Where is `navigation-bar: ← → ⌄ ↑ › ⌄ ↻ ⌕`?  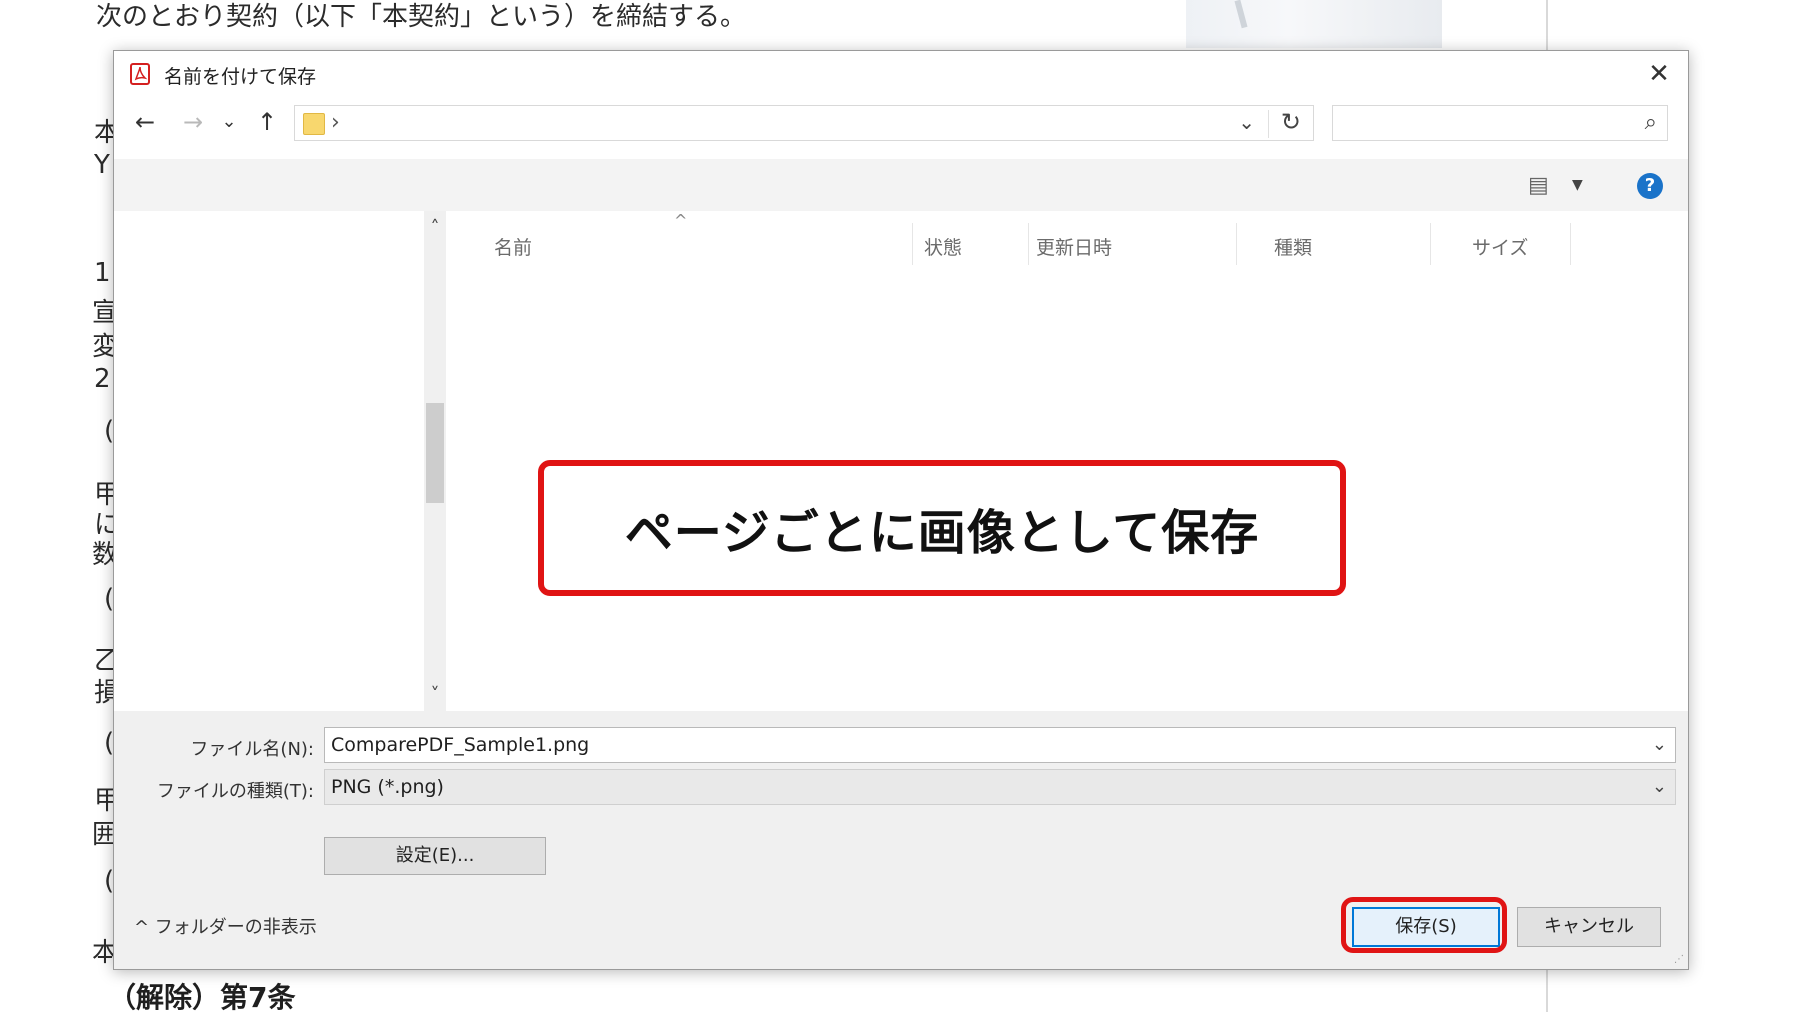 navigation-bar: ← → ⌄ ↑ › ⌄ ↻ ⌕ is located at coordinates (901, 123).